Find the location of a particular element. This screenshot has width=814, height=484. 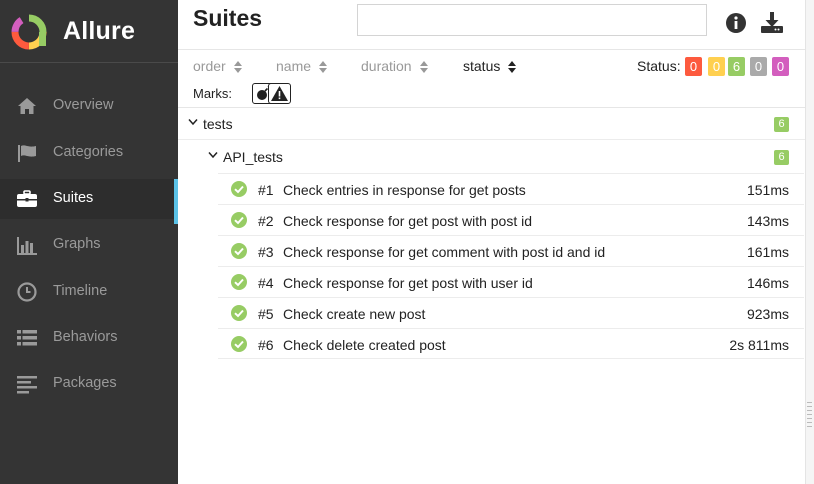

sort-status: status is located at coordinates (490, 66).